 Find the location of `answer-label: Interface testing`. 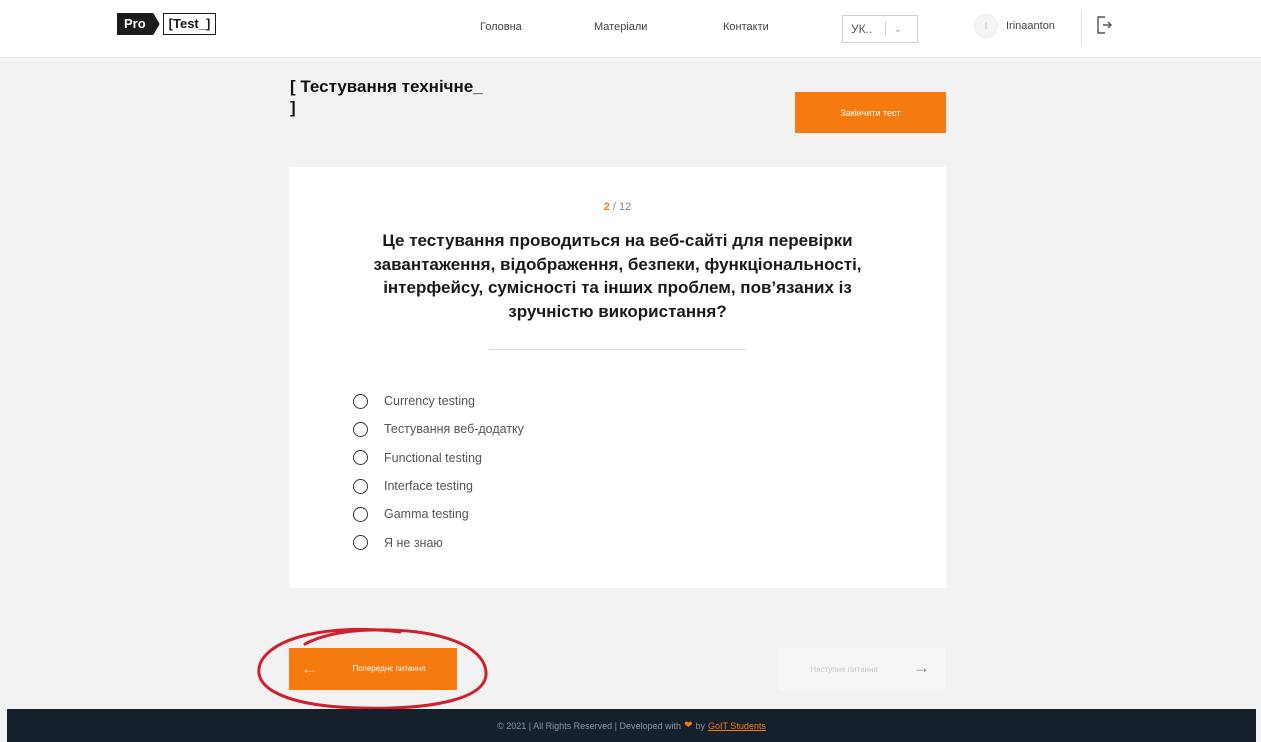

answer-label: Interface testing is located at coordinates (428, 486).